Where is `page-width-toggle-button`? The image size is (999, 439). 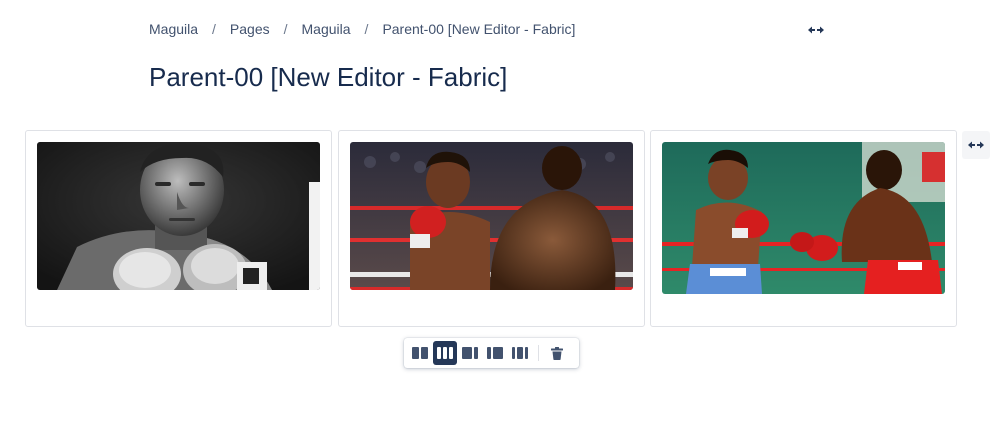 page-width-toggle-button is located at coordinates (816, 30).